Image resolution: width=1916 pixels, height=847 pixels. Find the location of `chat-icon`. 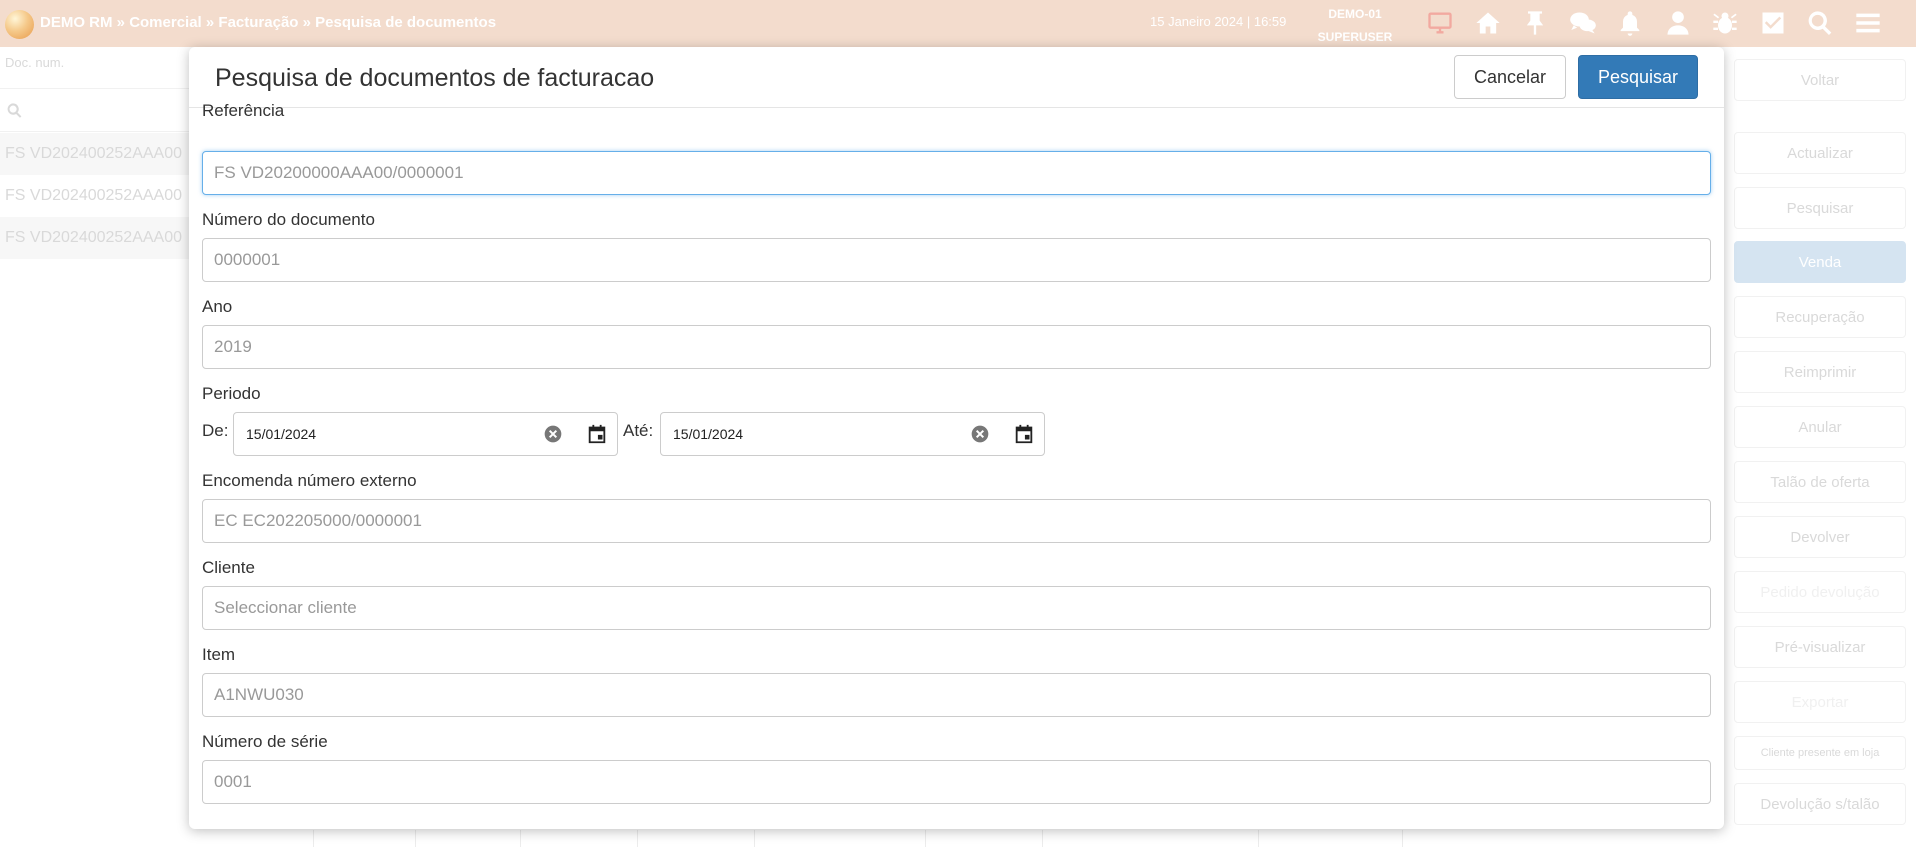

chat-icon is located at coordinates (1583, 23).